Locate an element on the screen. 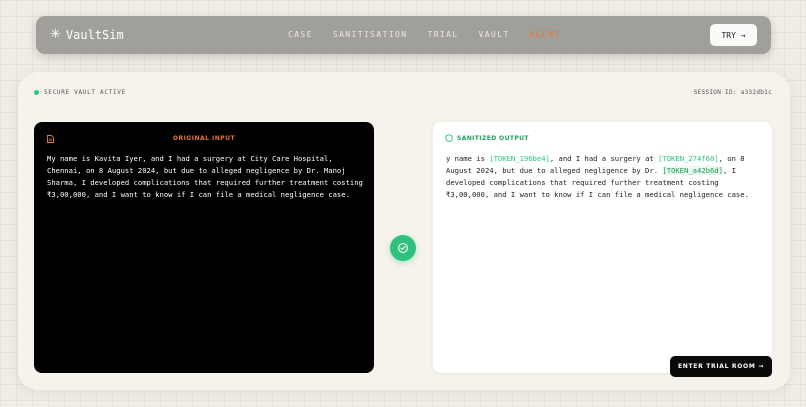  asterisk-icon: ✳ is located at coordinates (55, 34).